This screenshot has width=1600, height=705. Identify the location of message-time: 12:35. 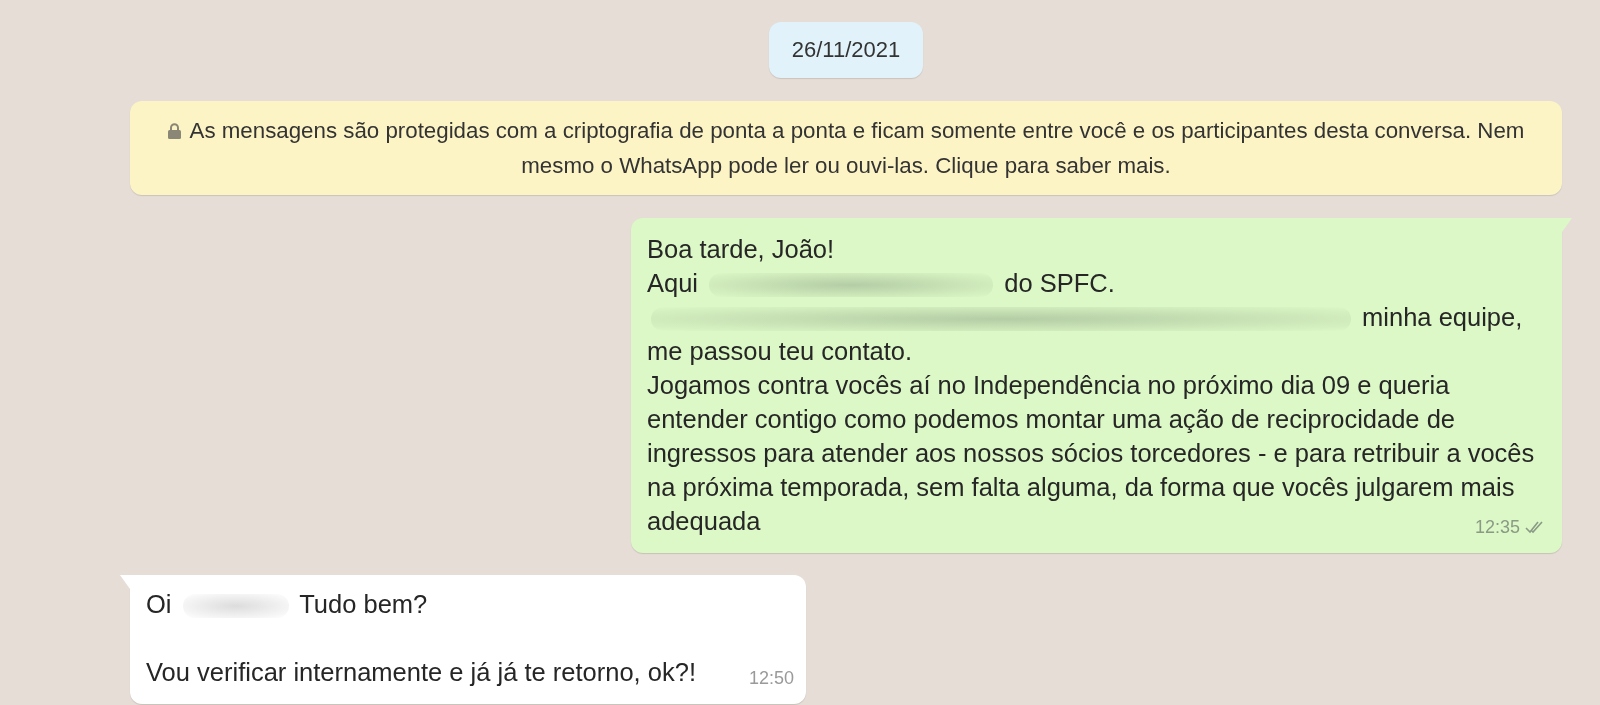
(1497, 527).